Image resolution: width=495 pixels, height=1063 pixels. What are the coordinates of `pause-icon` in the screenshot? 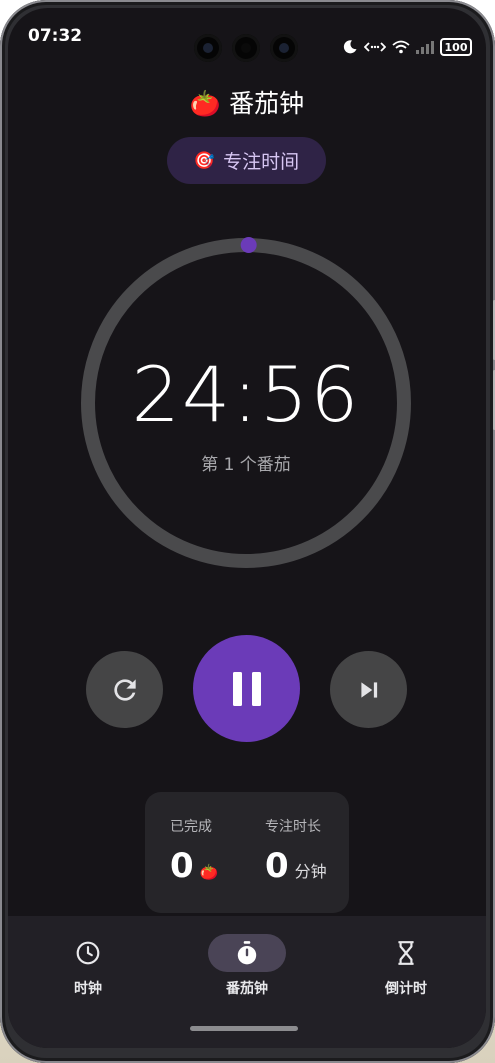 It's located at (246, 688).